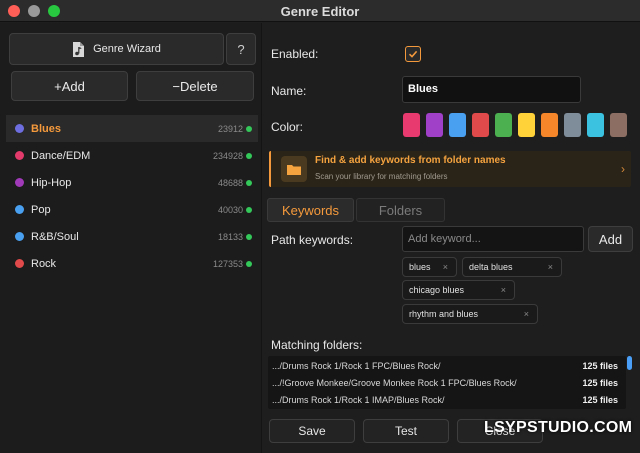 The image size is (640, 453). I want to click on genre-file-count: 40030, so click(230, 209).